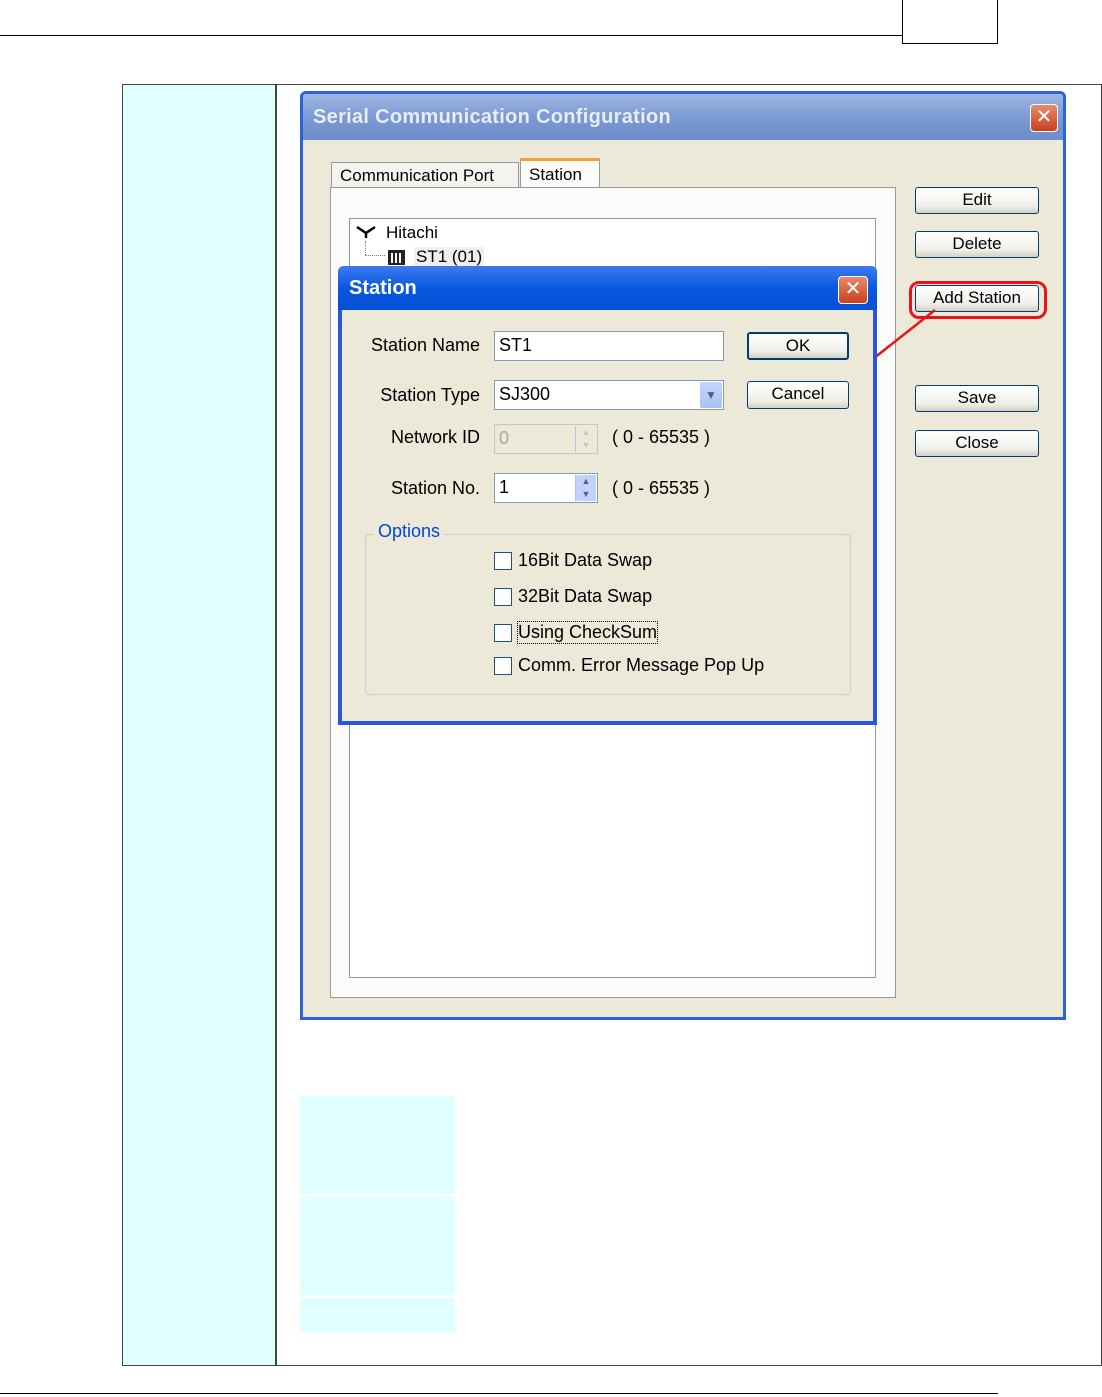 This screenshot has width=1102, height=1397. Describe the element at coordinates (661, 488) in the screenshot. I see `station-no-range: ( 0 - 65535 )` at that location.